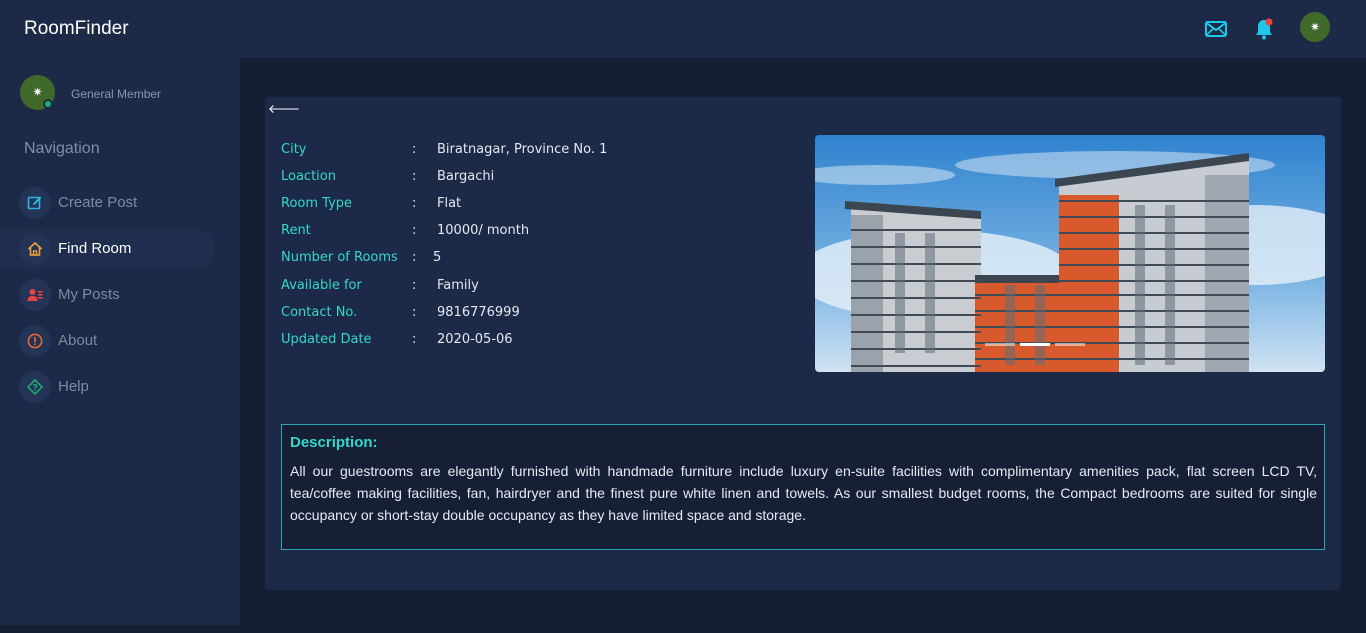 The width and height of the screenshot is (1366, 633). Describe the element at coordinates (317, 203) in the screenshot. I see `detail-label: Room Type` at that location.